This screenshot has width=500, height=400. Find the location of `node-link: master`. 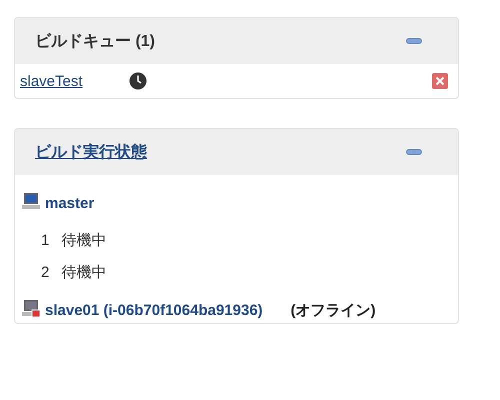

node-link: master is located at coordinates (69, 203).